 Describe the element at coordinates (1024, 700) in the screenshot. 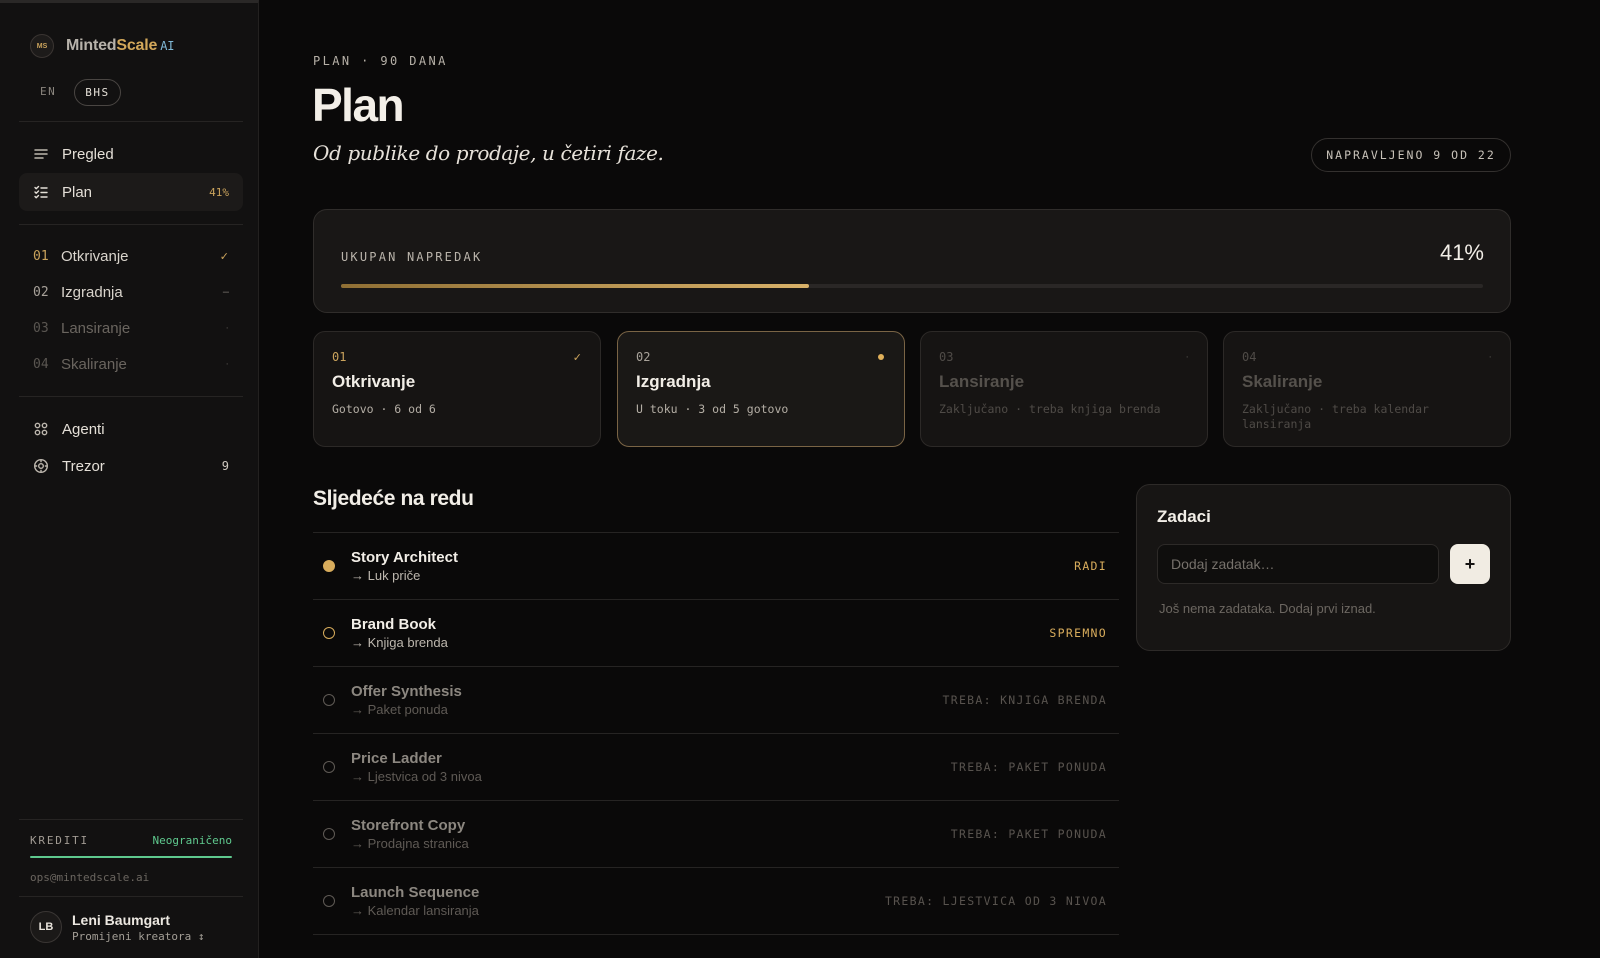

I see `status-badge: TREBA: KNJIGA BRENDA` at that location.